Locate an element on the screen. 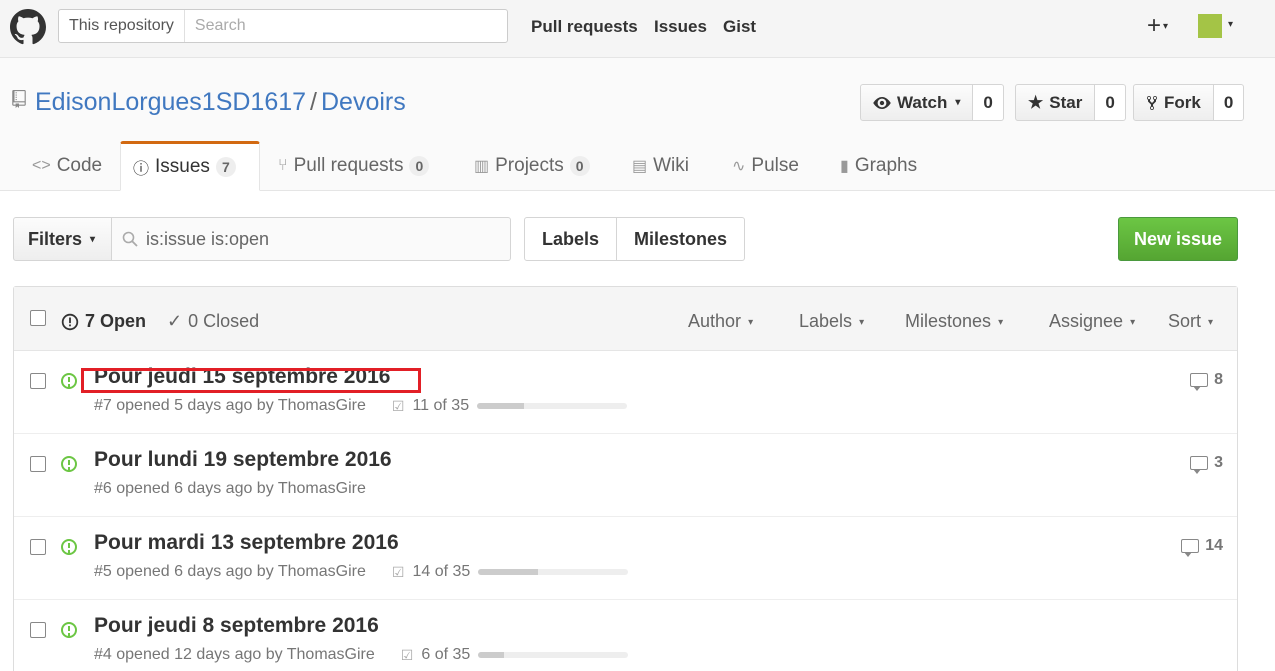 The height and width of the screenshot is (671, 1275). issue-meta-text: #4 opened 12 days ago by ThomasGire is located at coordinates (234, 654).